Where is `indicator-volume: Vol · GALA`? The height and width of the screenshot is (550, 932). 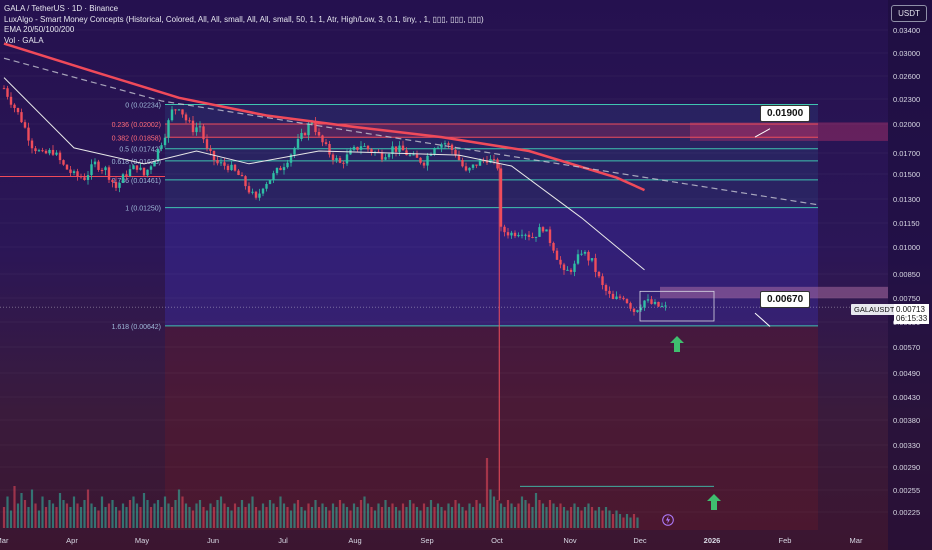 indicator-volume: Vol · GALA is located at coordinates (244, 41).